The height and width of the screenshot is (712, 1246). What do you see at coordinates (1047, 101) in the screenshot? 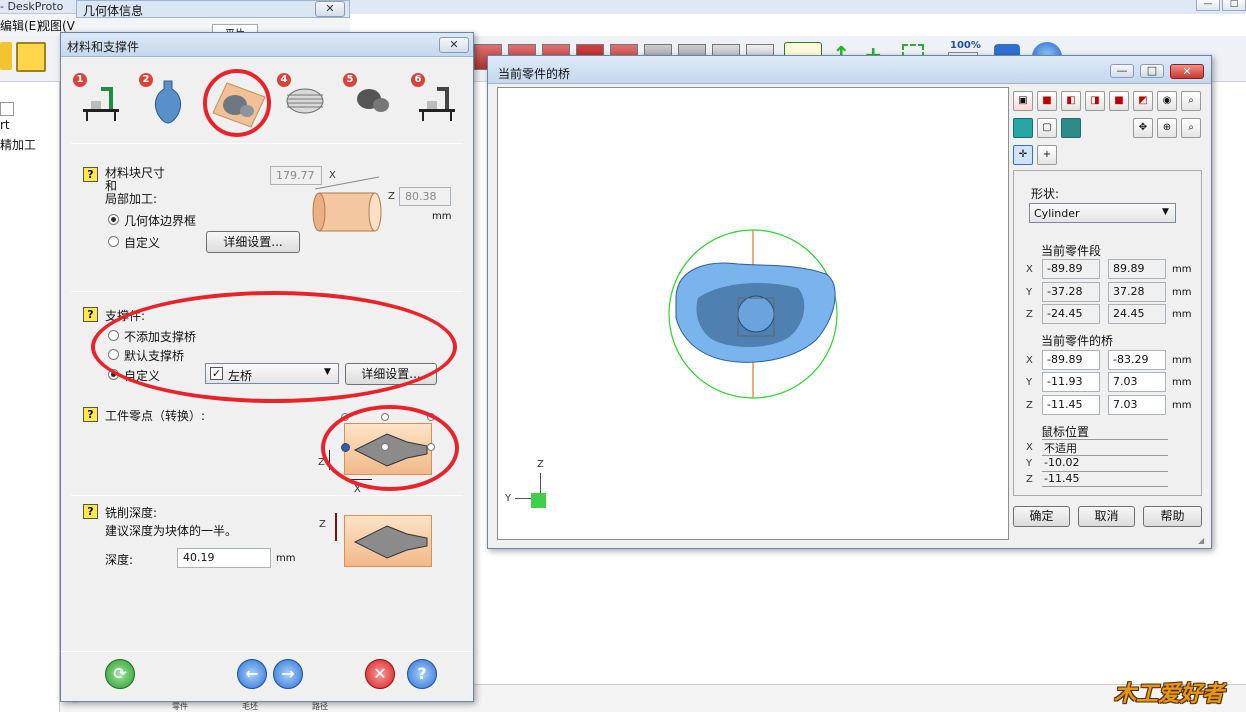
I see `view-back-icon: ■` at bounding box center [1047, 101].